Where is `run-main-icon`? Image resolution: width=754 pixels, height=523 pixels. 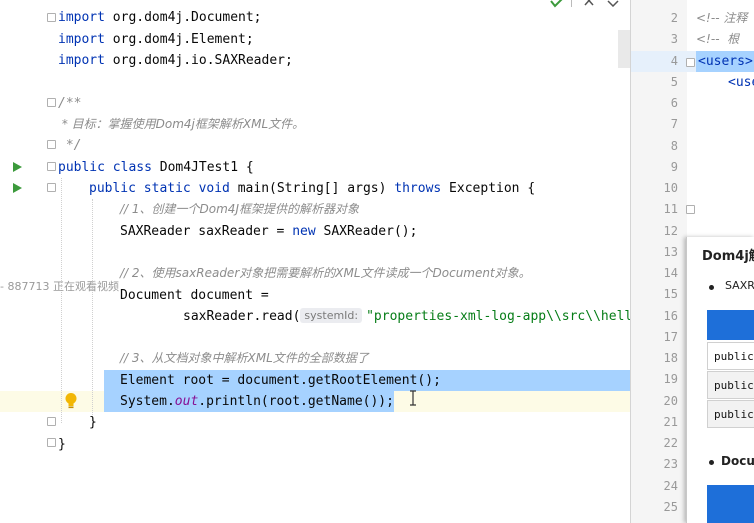 run-main-icon is located at coordinates (17, 188).